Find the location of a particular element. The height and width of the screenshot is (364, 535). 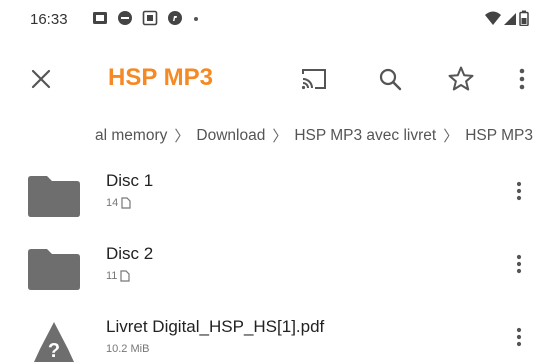

calendar-notification-icon is located at coordinates (150, 18).